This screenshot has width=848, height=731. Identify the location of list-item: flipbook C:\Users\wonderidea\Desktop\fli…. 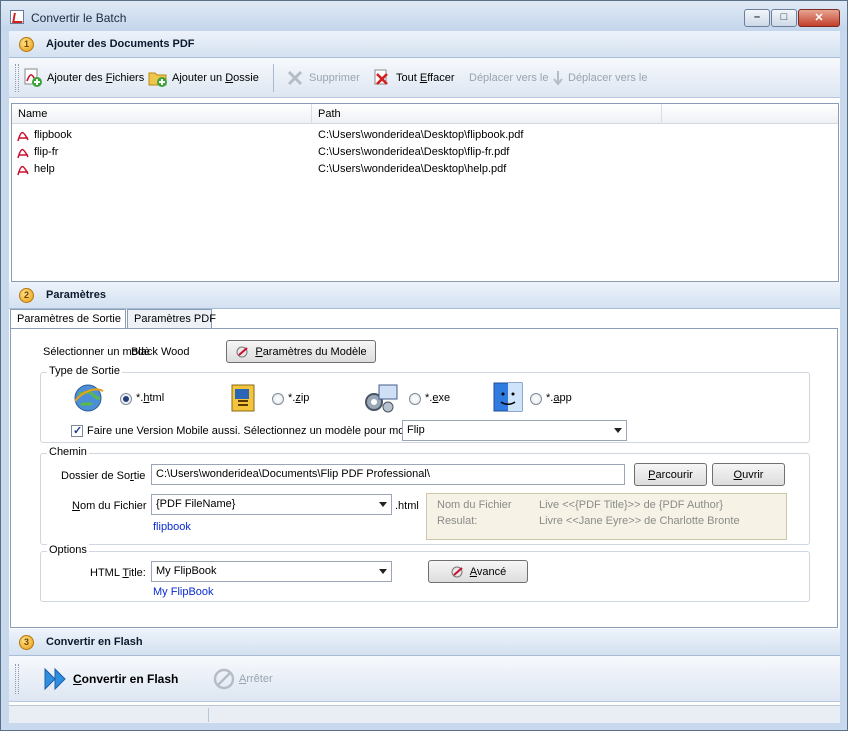
(425, 135).